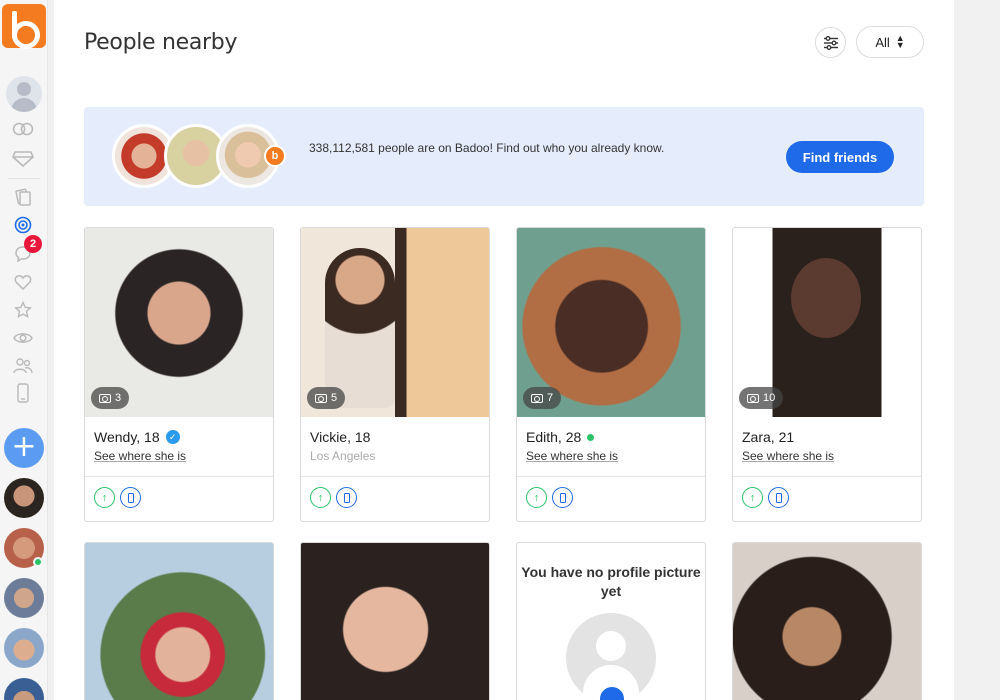  I want to click on photo-count: 7, so click(550, 398).